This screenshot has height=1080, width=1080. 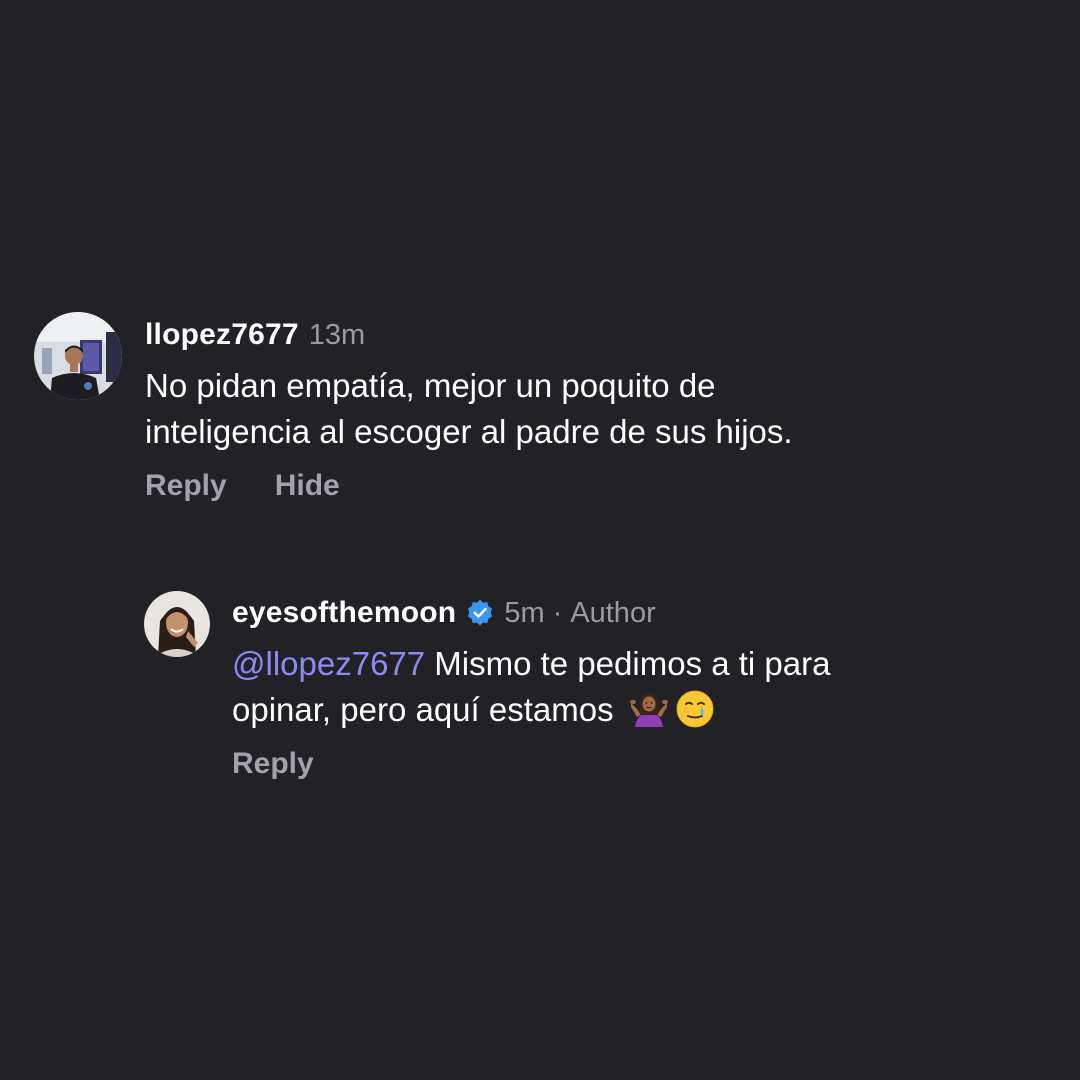 I want to click on avatar-eyesofthemoon, so click(x=177, y=624).